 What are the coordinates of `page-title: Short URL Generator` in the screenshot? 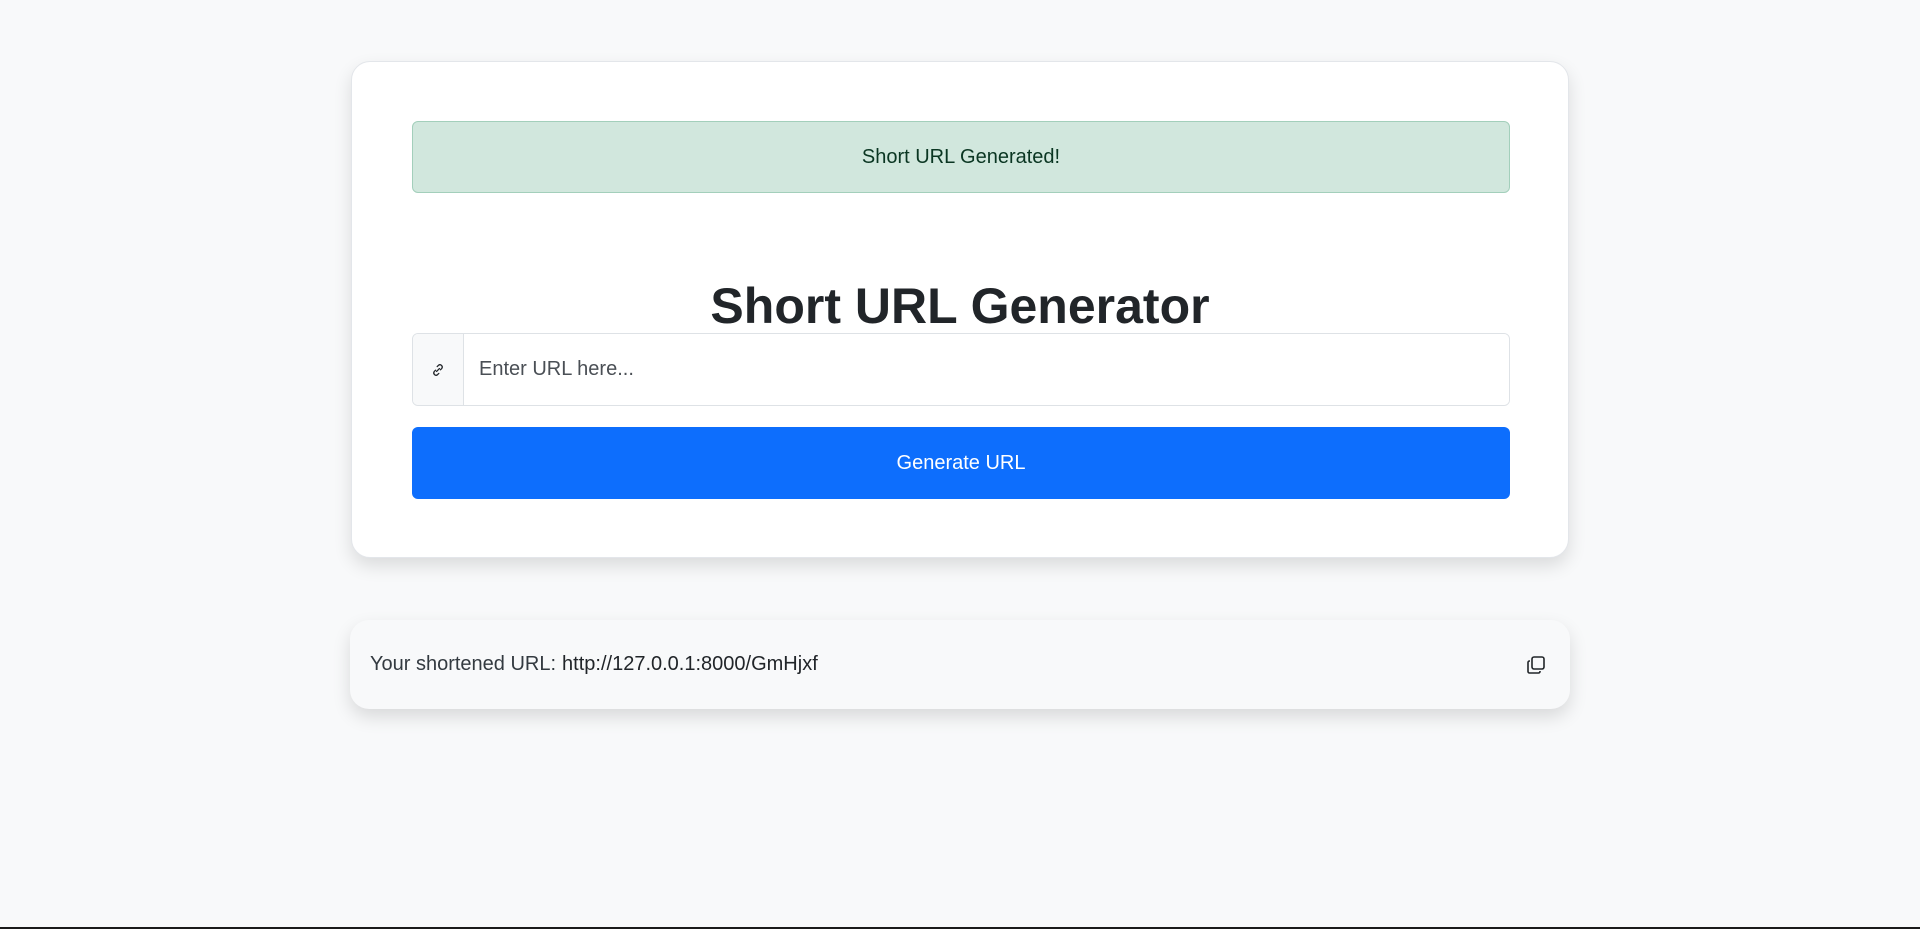 It's located at (960, 306).